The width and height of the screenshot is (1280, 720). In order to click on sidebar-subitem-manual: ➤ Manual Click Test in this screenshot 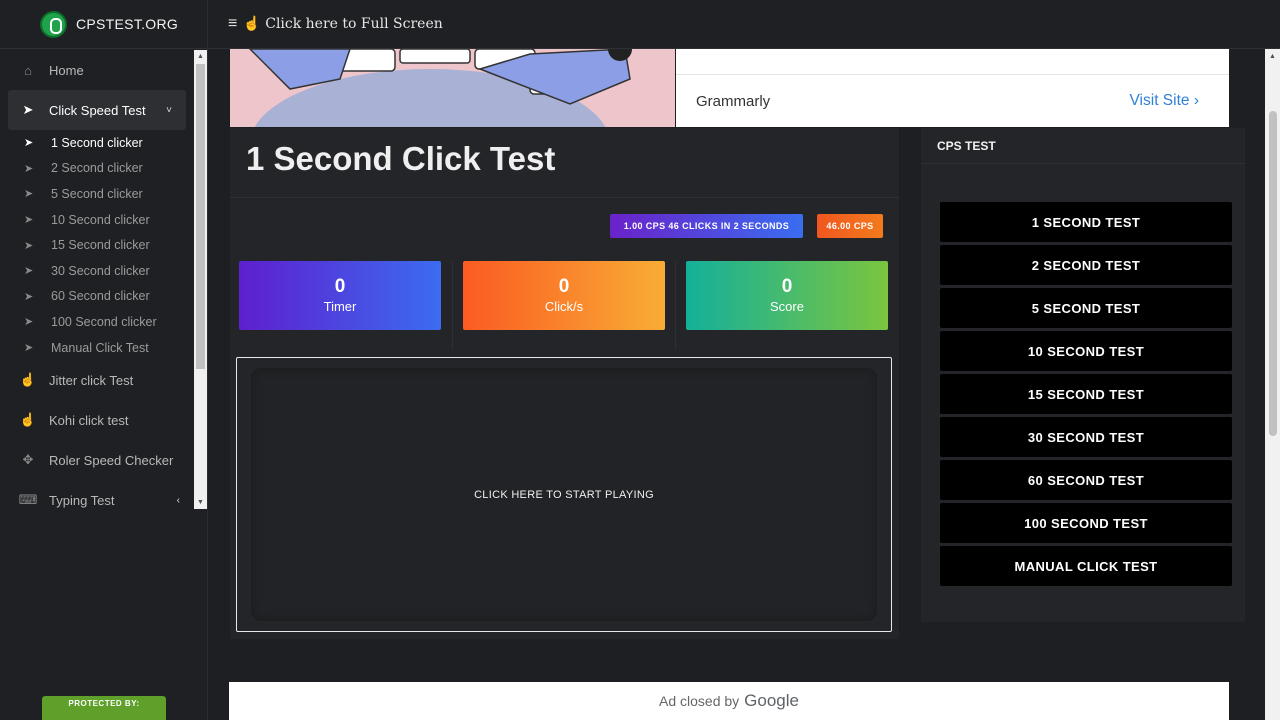, I will do `click(97, 348)`.